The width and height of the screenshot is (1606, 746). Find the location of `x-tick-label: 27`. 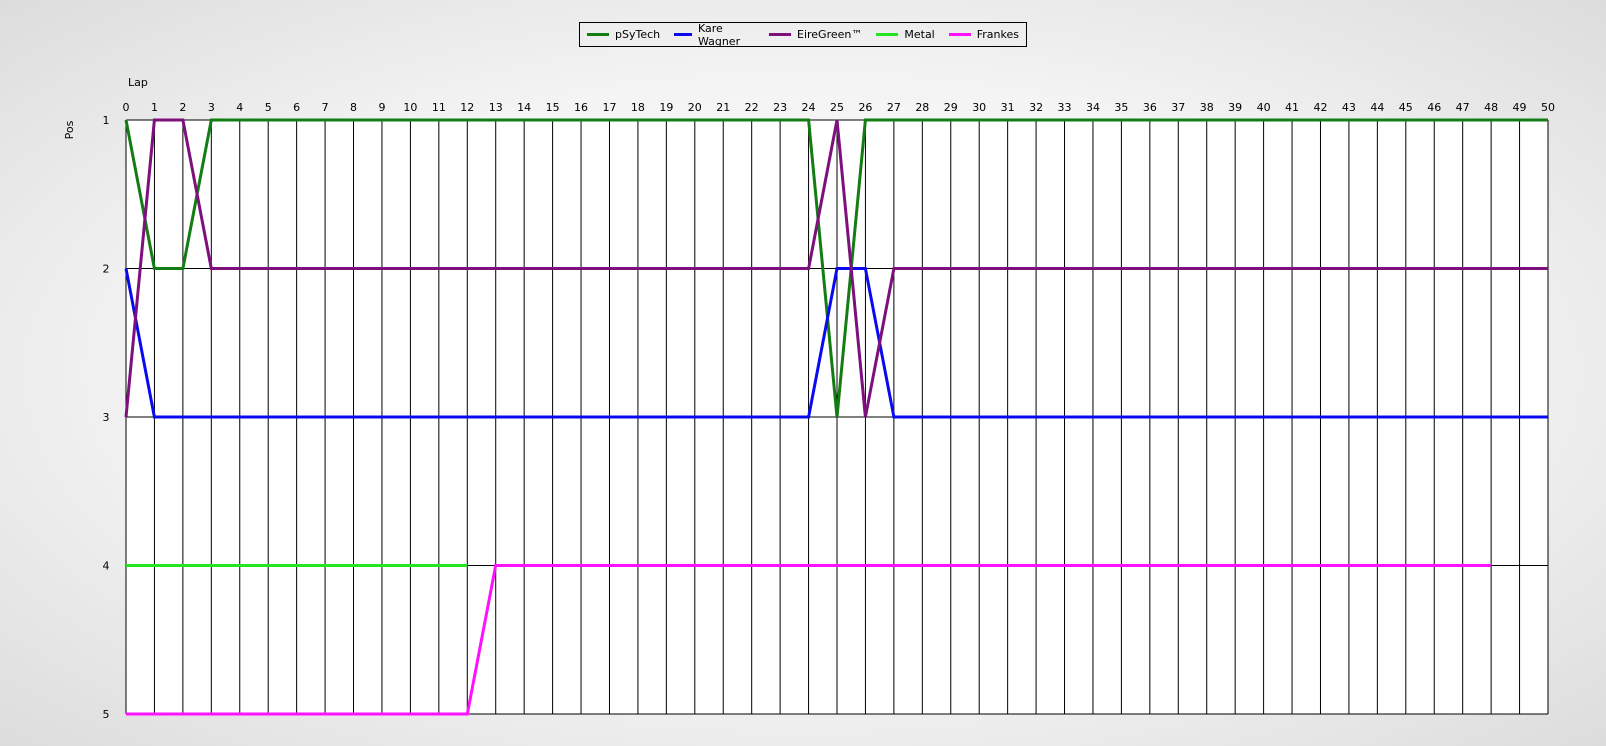

x-tick-label: 27 is located at coordinates (894, 107).